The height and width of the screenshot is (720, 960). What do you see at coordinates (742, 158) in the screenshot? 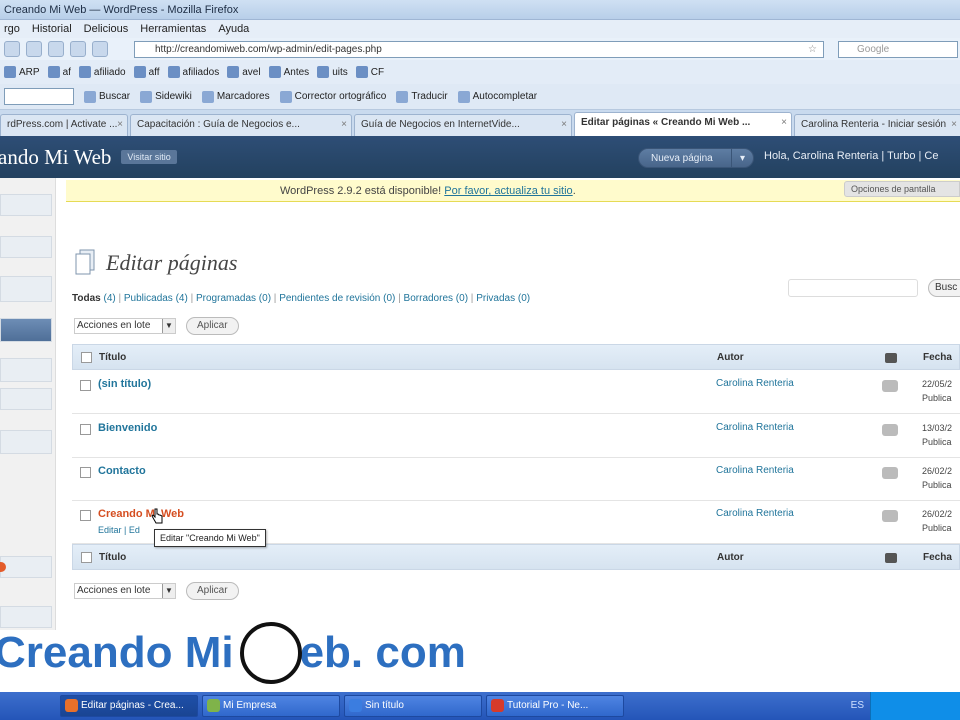
I see `chevron-down-icon: ▾` at bounding box center [742, 158].